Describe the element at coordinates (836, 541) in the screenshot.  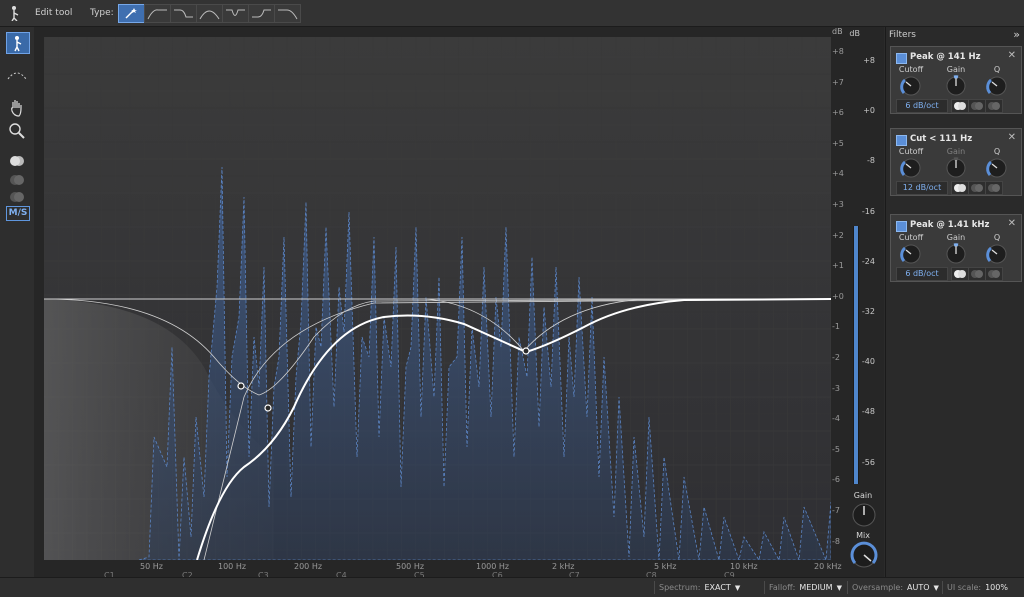
I see `db-tick-label: -8` at that location.